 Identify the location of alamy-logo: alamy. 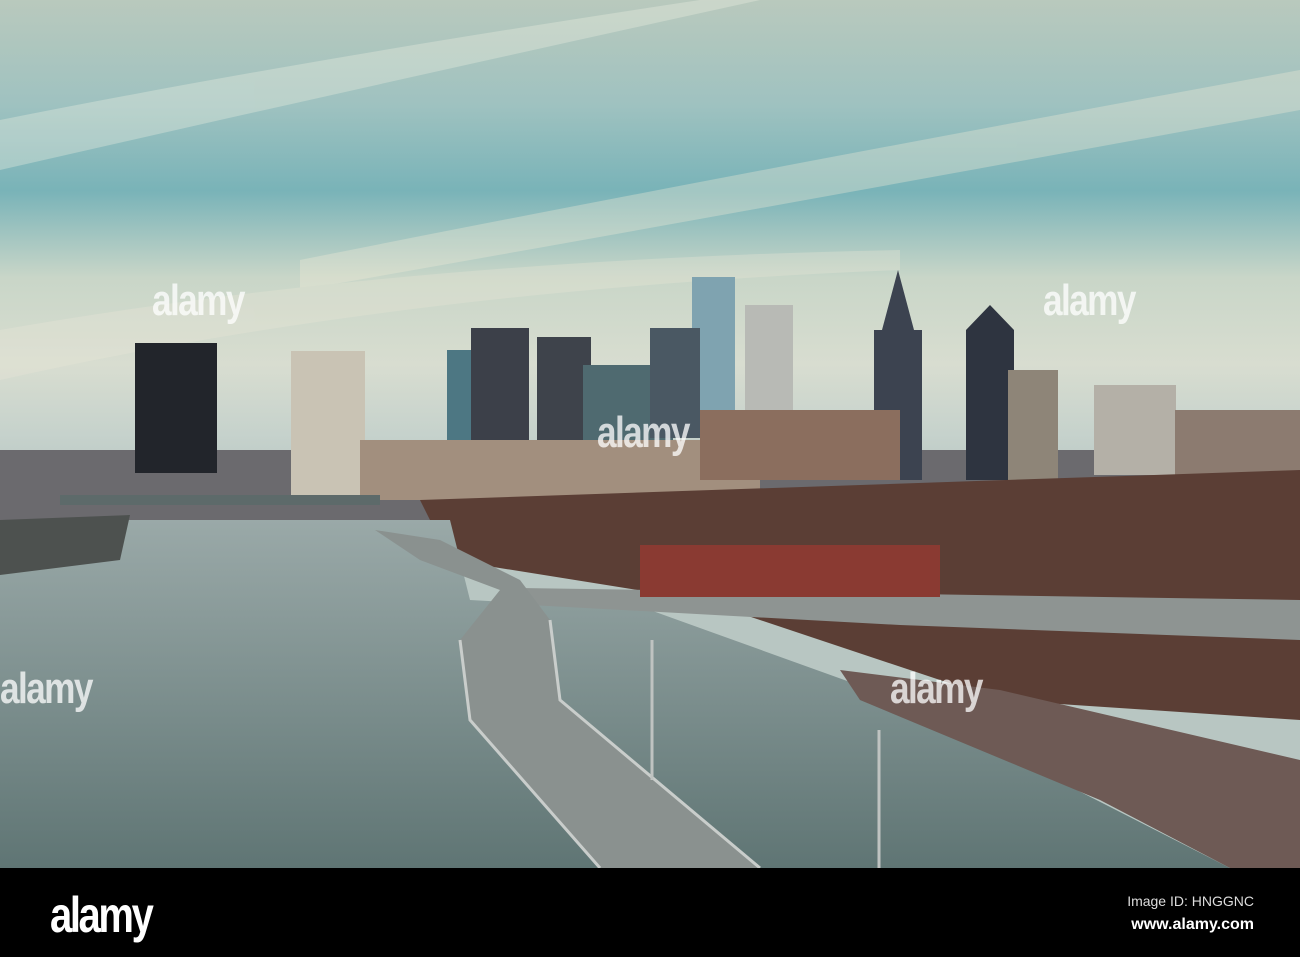
(102, 915).